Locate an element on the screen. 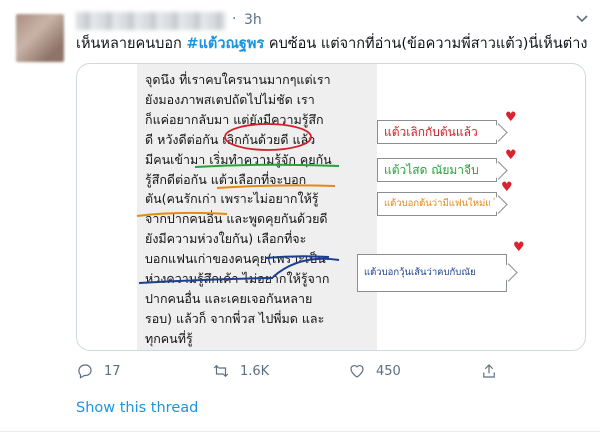 The image size is (600, 432). note-line: ตัน(คนรักเก่า เพราะไม่อยากให้รู้ is located at coordinates (232, 199).